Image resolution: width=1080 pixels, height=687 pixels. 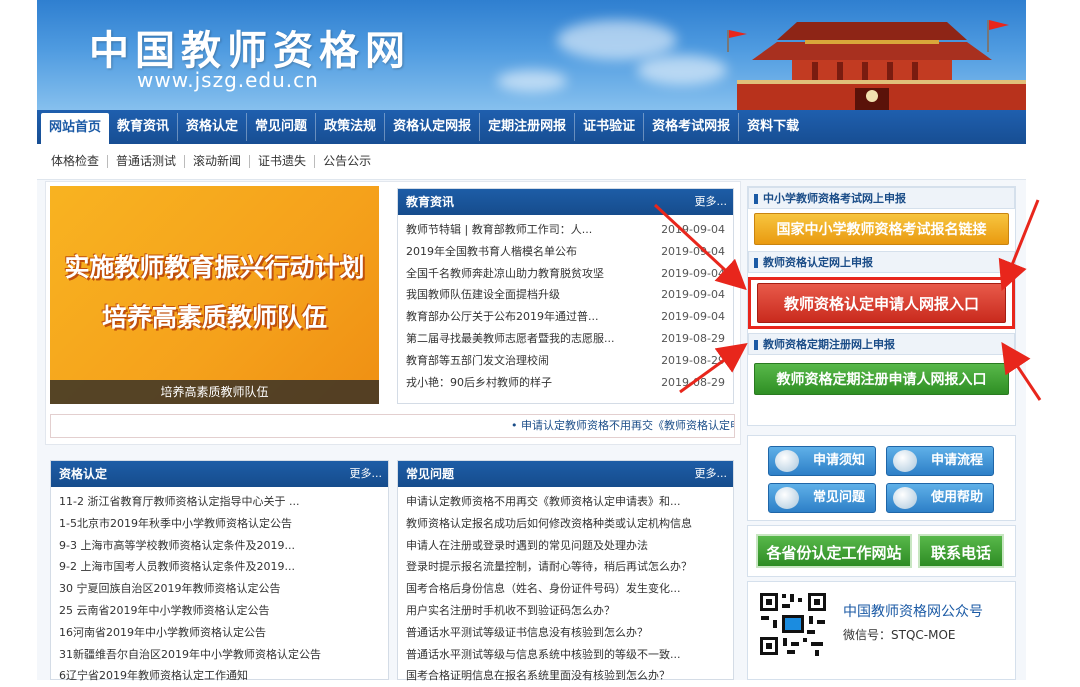 I want to click on cert-entry-highlight: 教师资格认定申请人网报入口, so click(x=881, y=303).